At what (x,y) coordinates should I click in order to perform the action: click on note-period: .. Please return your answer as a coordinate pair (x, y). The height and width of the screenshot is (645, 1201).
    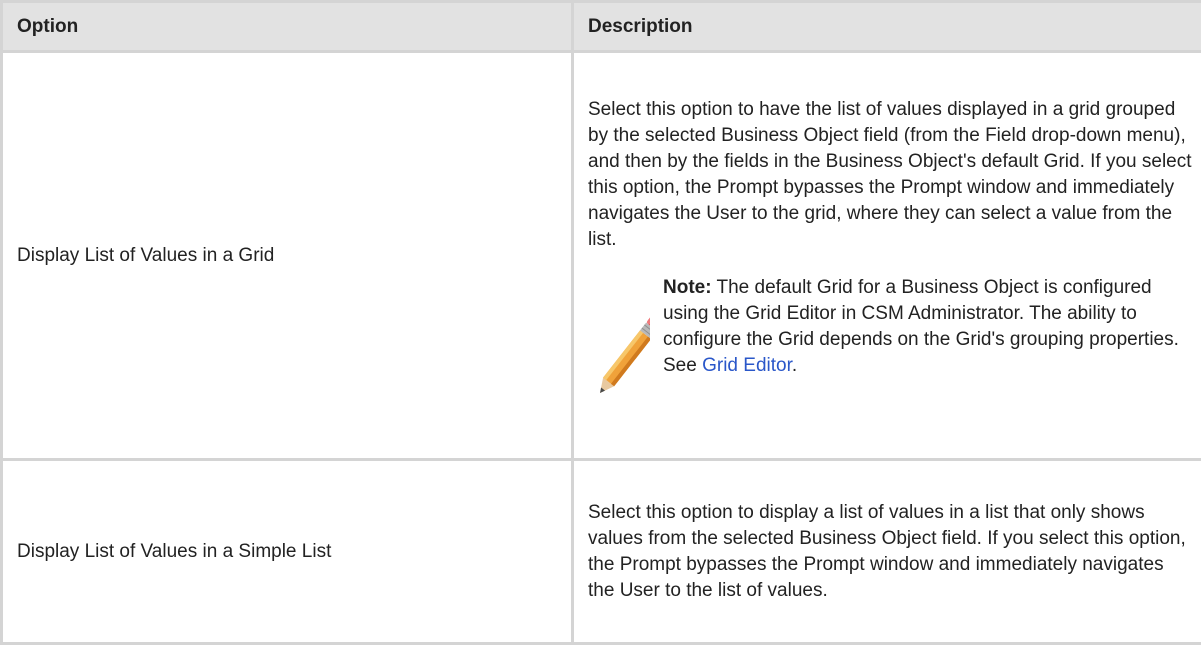
    Looking at the image, I should click on (794, 365).